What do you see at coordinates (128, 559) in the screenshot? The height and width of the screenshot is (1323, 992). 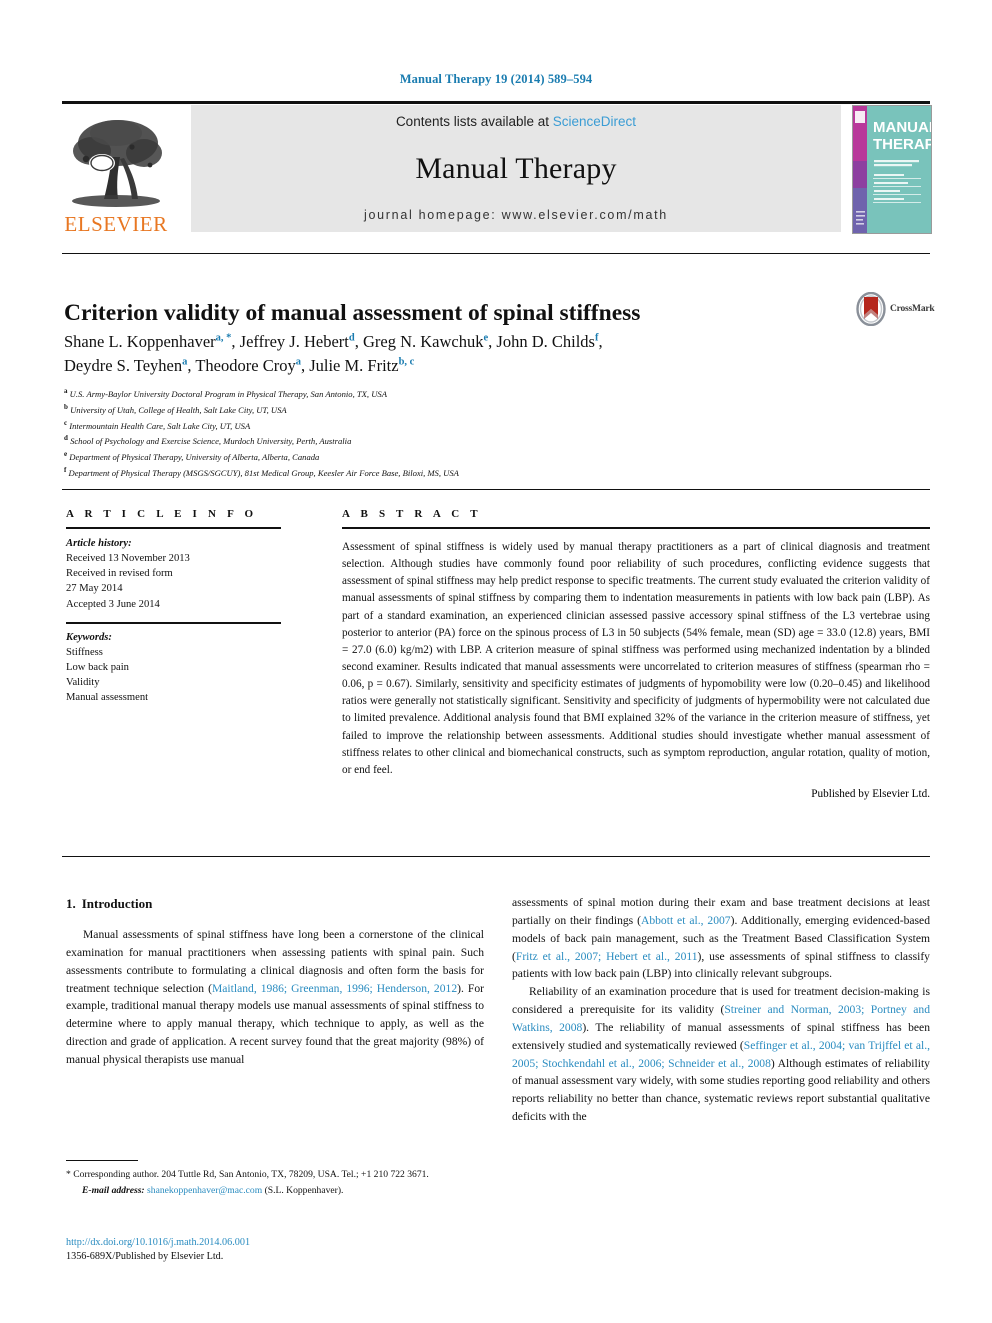 I see `history-item: Received 13 November 2013` at bounding box center [128, 559].